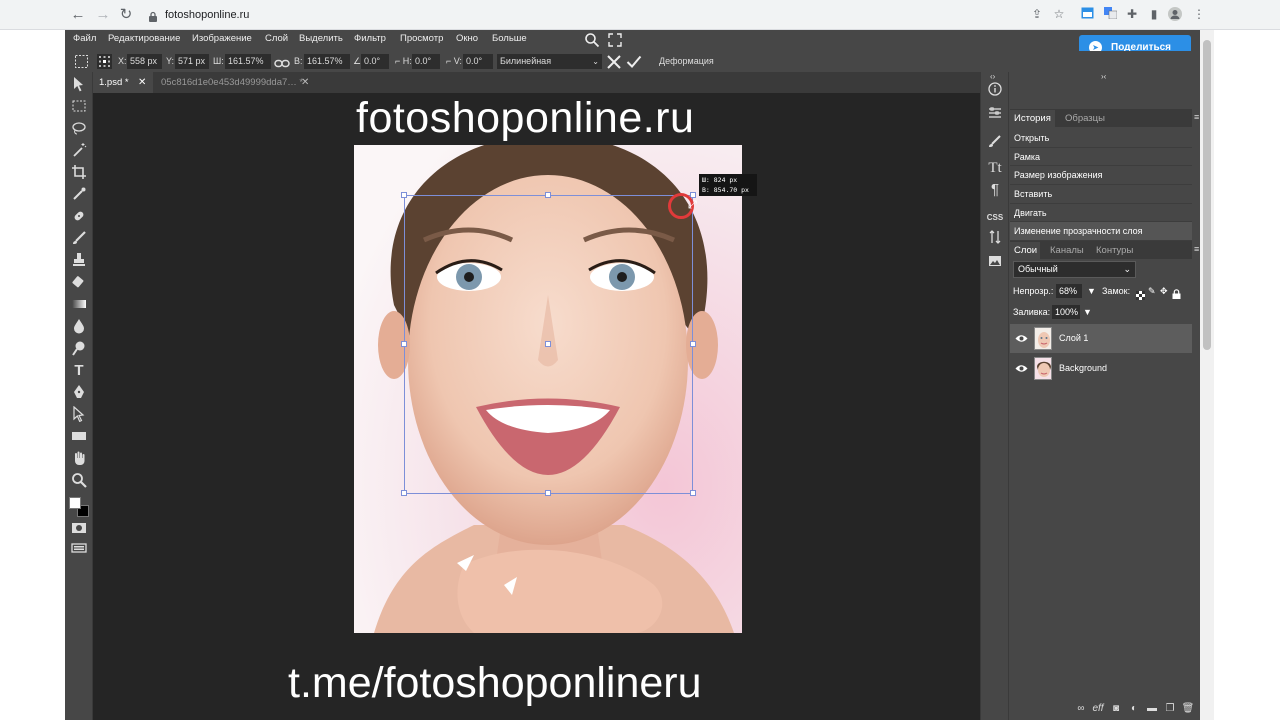  What do you see at coordinates (79, 393) in the screenshot?
I see `pen-tool-icon` at bounding box center [79, 393].